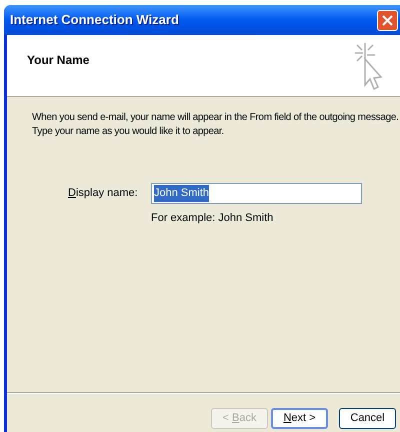 This screenshot has width=400, height=432. I want to click on instruction-text: Type your name as you would like it to appear., so click(128, 132).